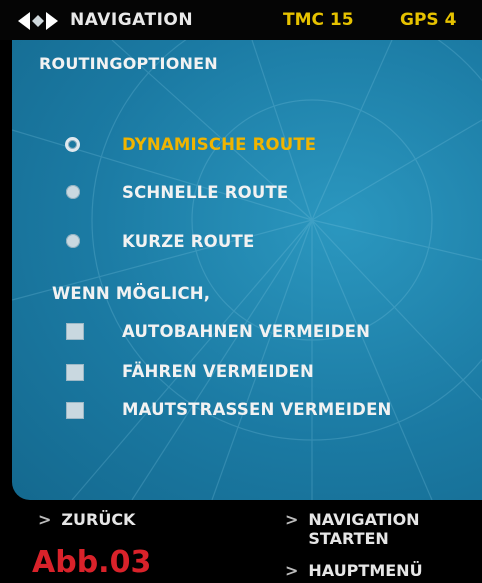  I want to click on main-menu-label: HAUPTMENÜ, so click(365, 570).